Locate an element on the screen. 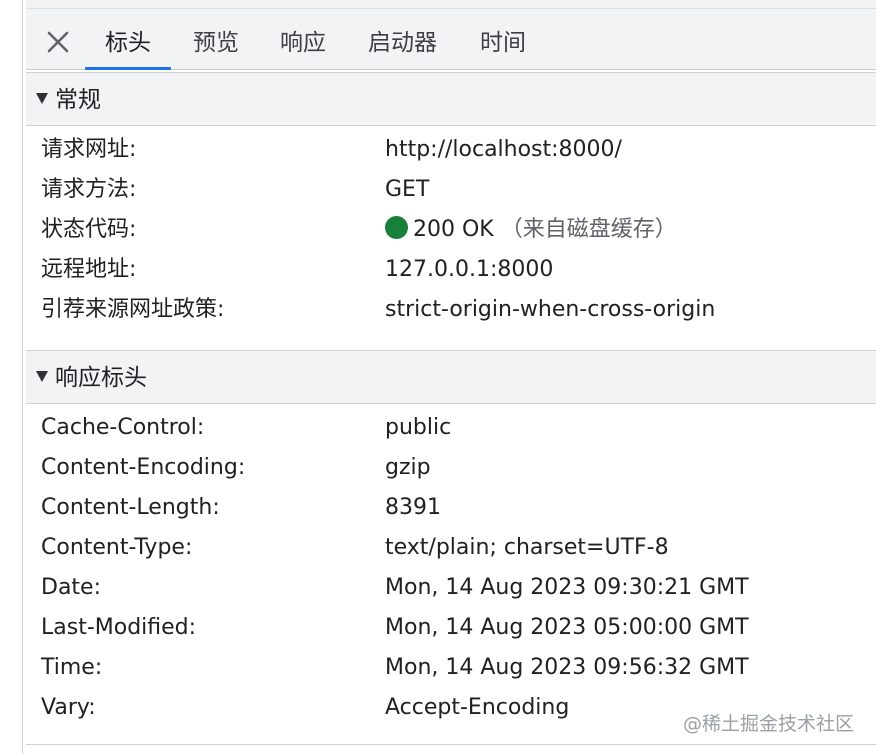 Image resolution: width=876 pixels, height=754 pixels. tab-preview: 预览 is located at coordinates (216, 39).